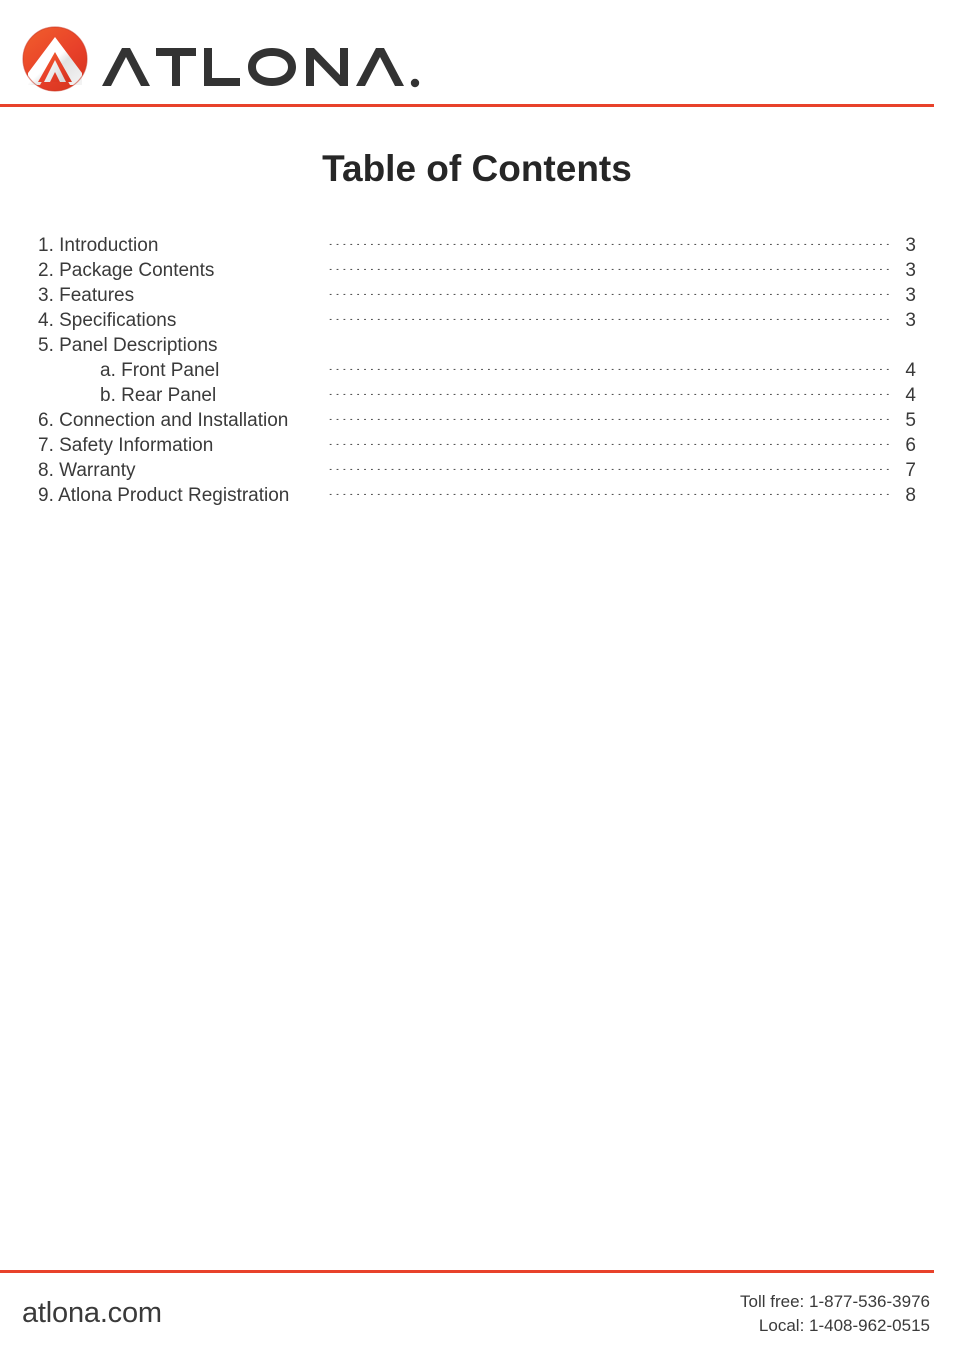 The width and height of the screenshot is (954, 1350). Describe the element at coordinates (467, 105) in the screenshot. I see `header-divider` at that location.